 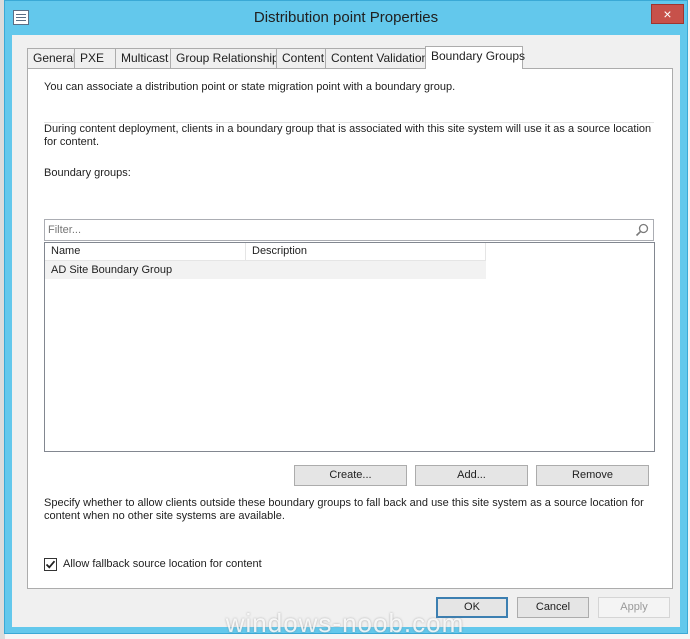 I want to click on fallback-checkbox, so click(x=50, y=564).